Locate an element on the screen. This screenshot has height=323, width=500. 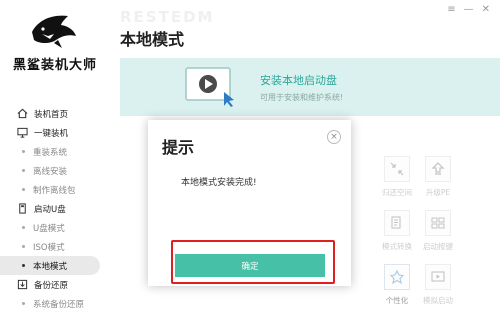
sidebar-item-label: 本地模式 is located at coordinates (50, 266).